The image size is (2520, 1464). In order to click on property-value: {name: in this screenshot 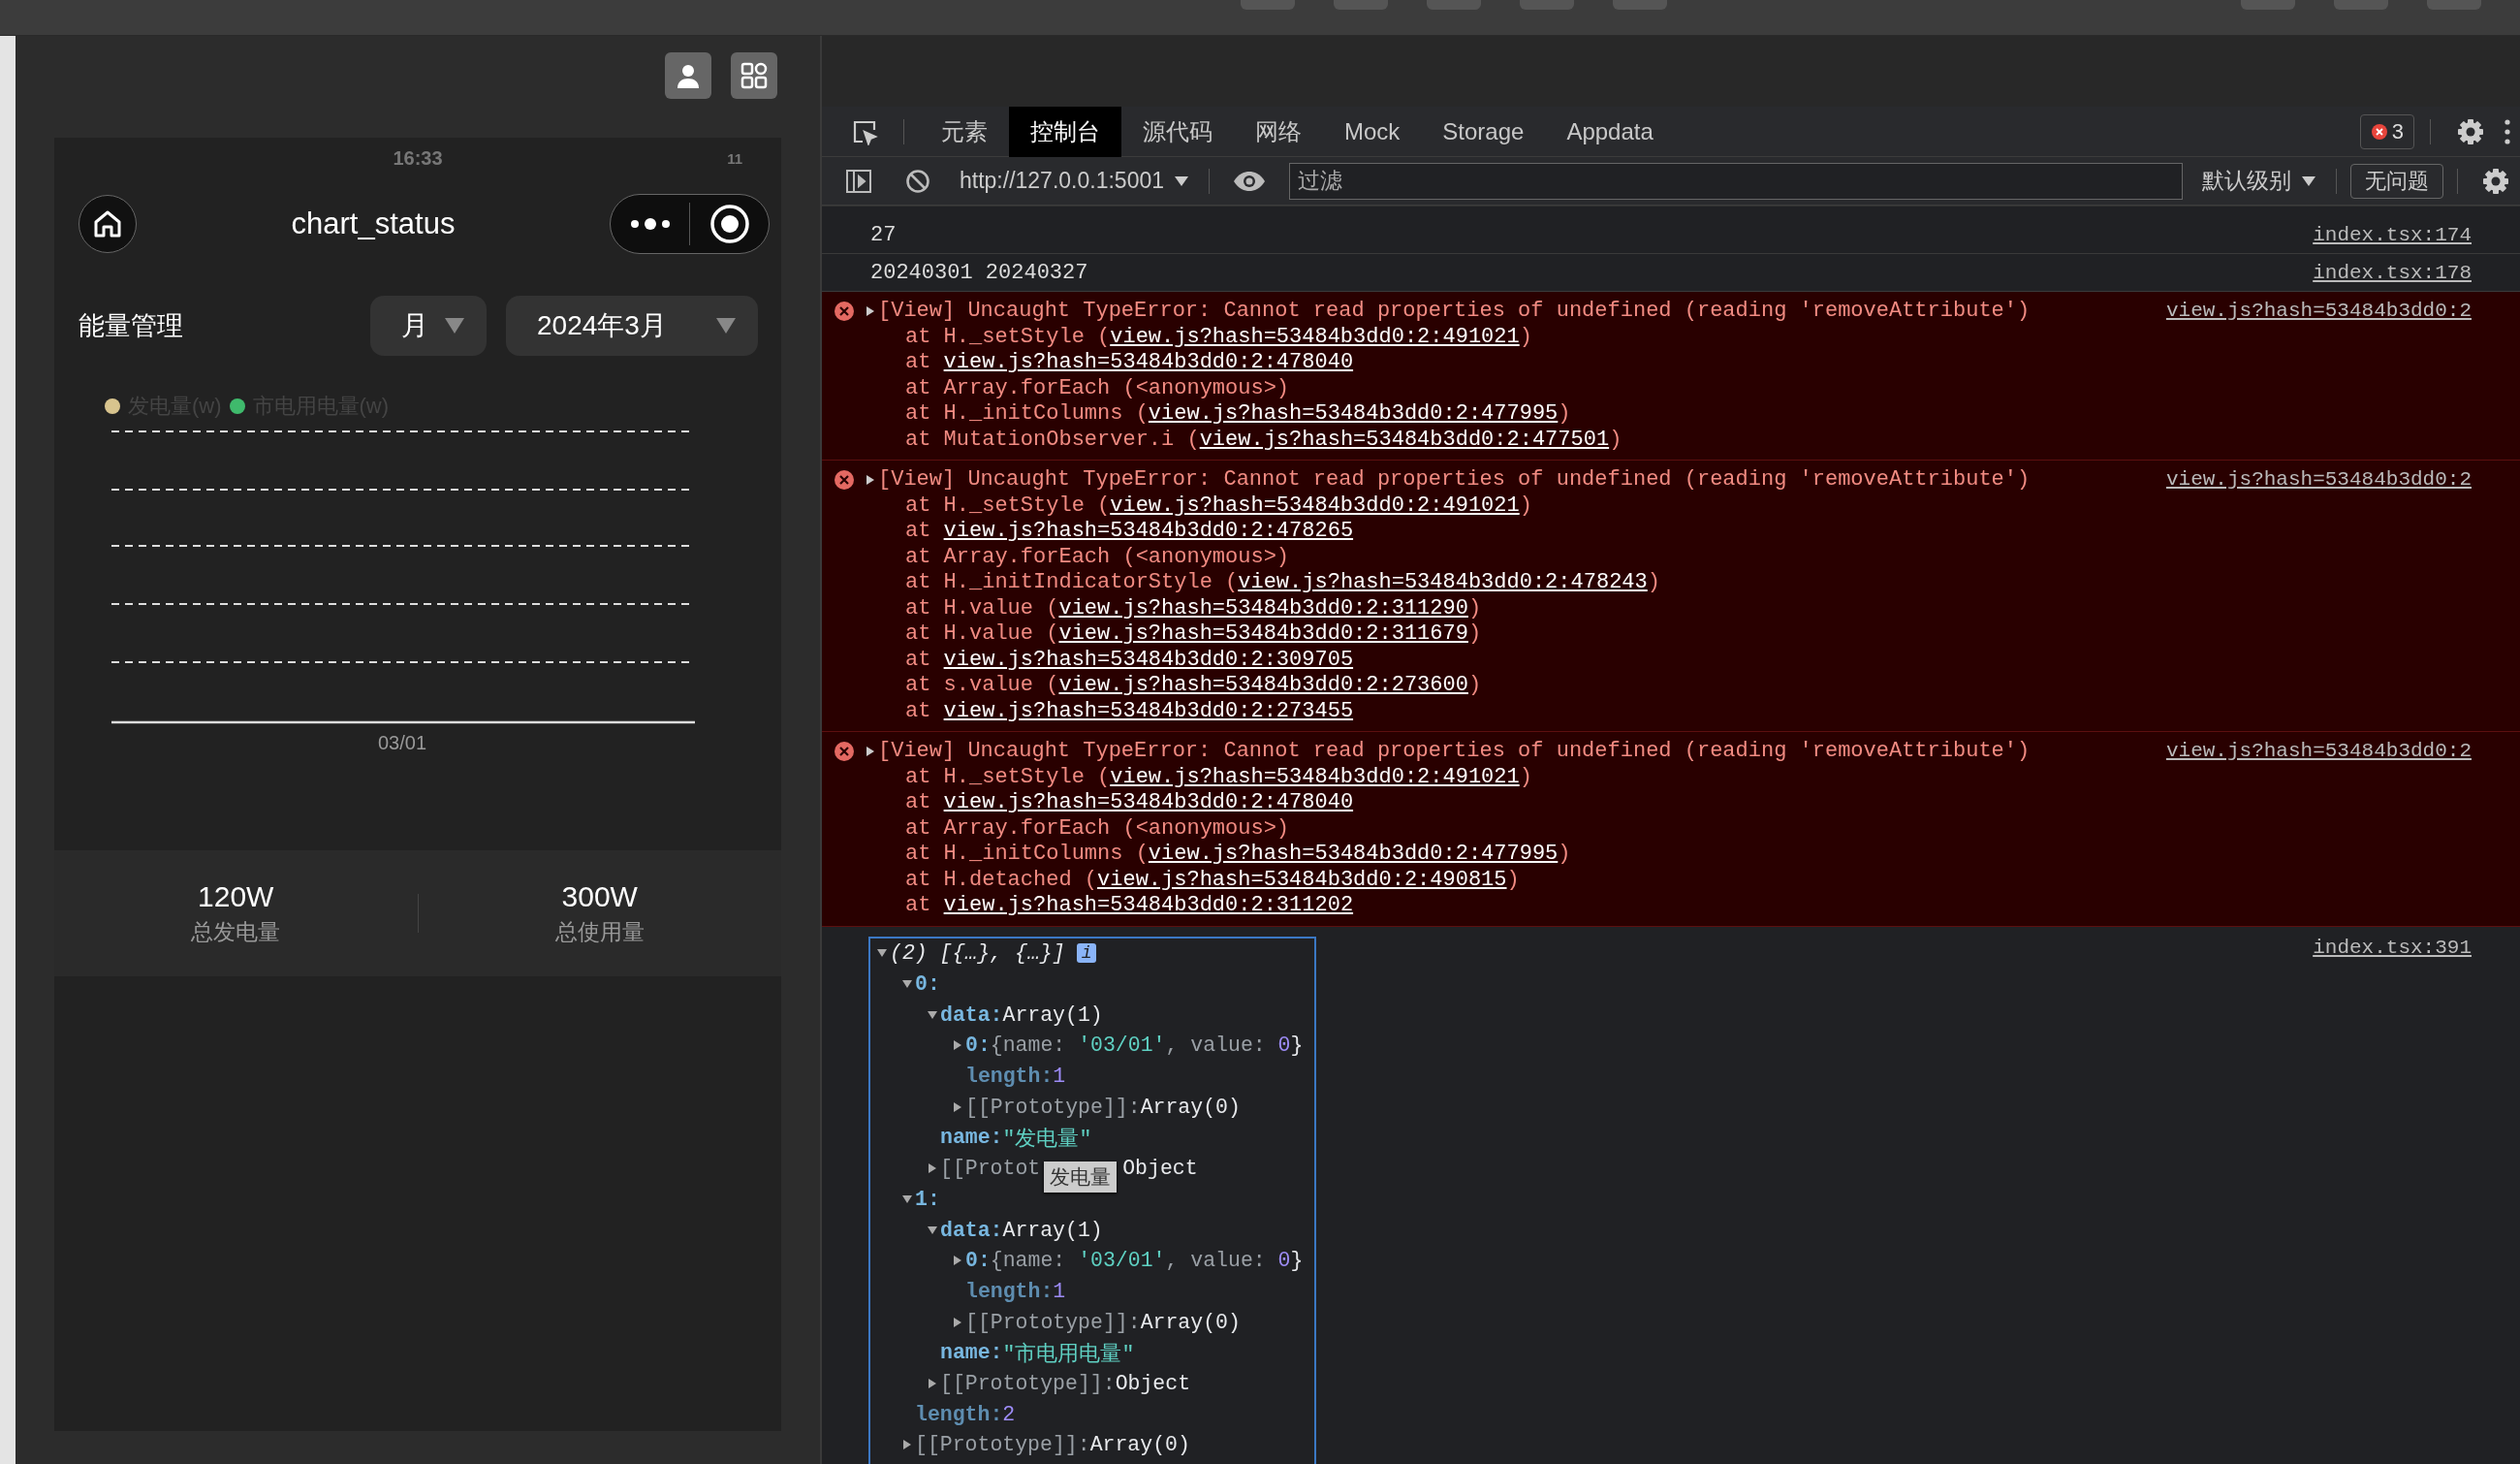, I will do `click(1028, 1046)`.